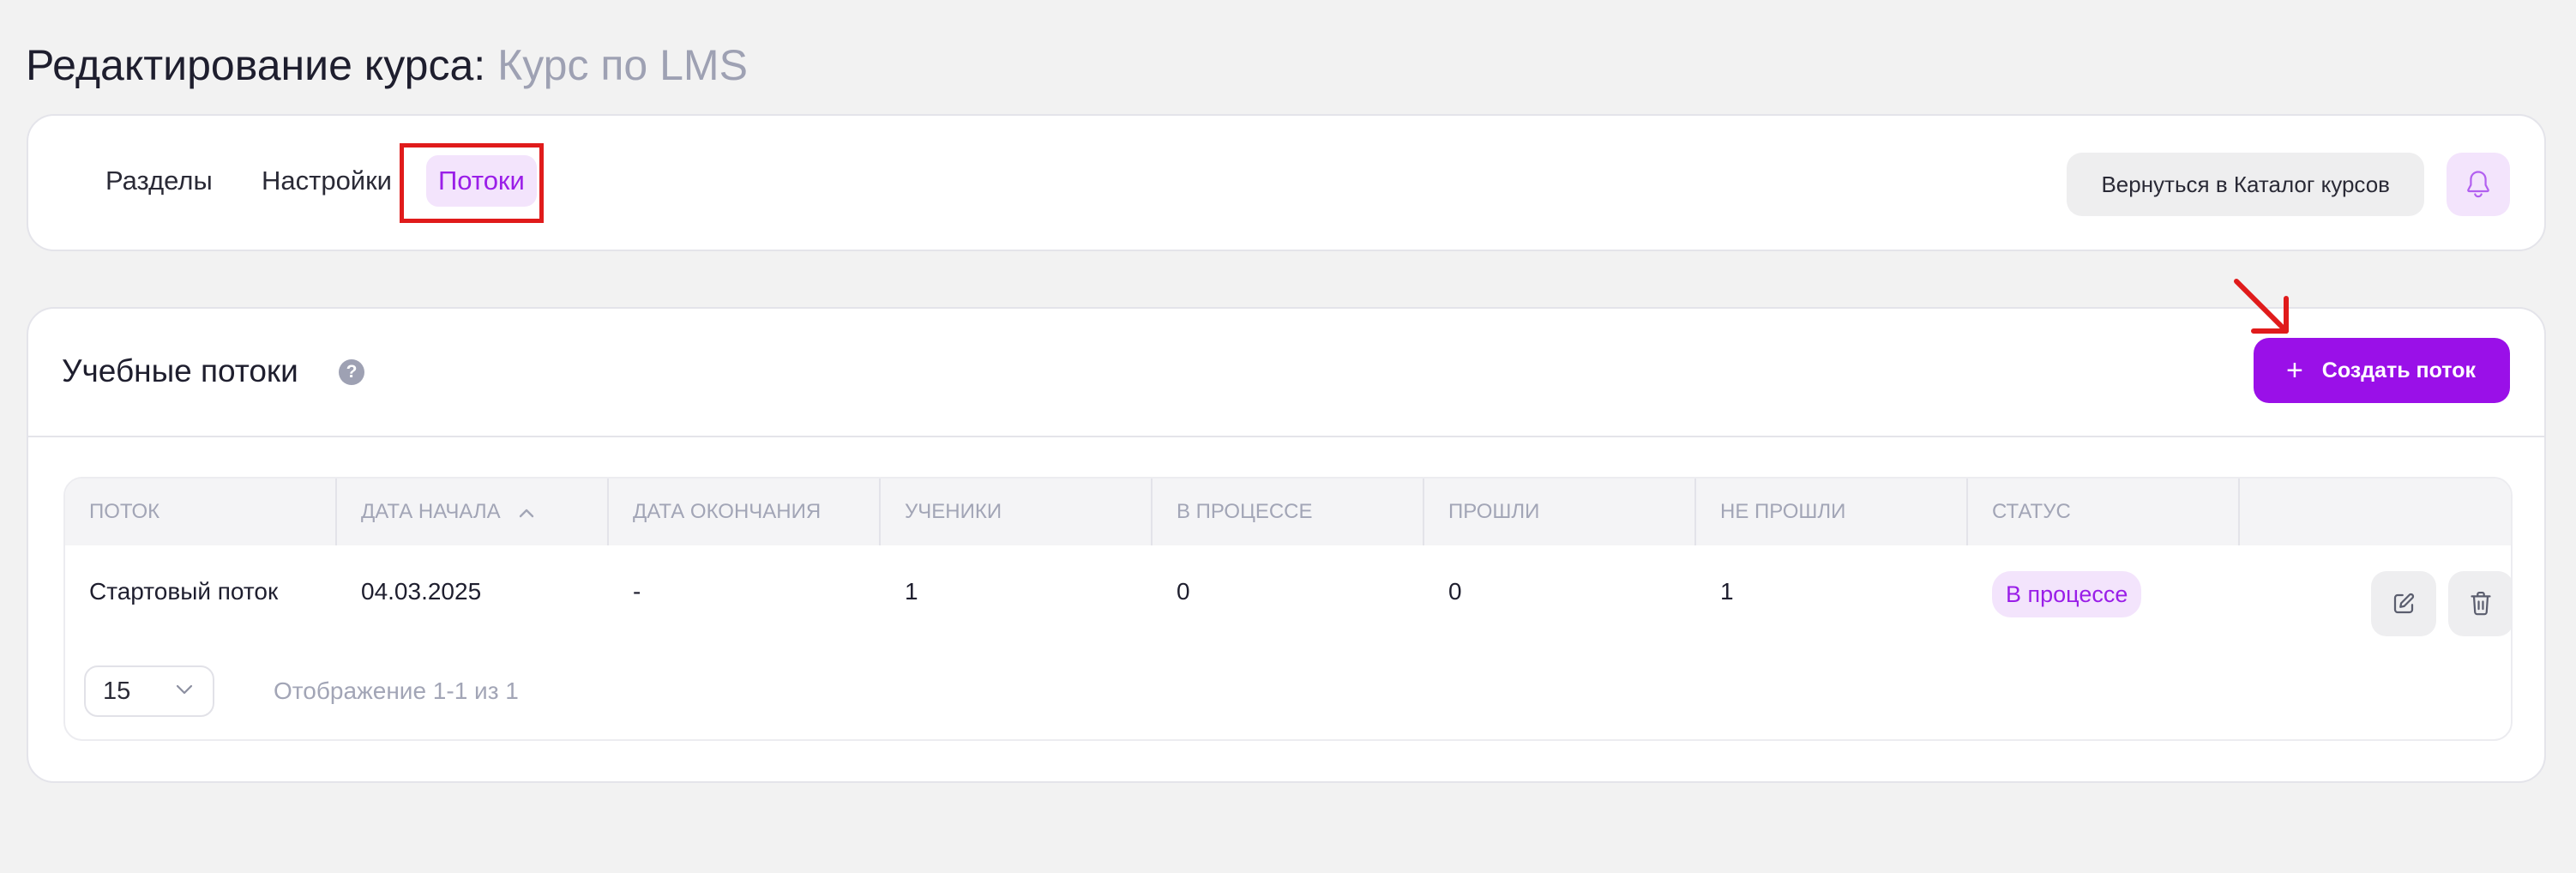 The width and height of the screenshot is (2576, 873). Describe the element at coordinates (256, 65) in the screenshot. I see `page-title-prefix: Редактирование курса:` at that location.